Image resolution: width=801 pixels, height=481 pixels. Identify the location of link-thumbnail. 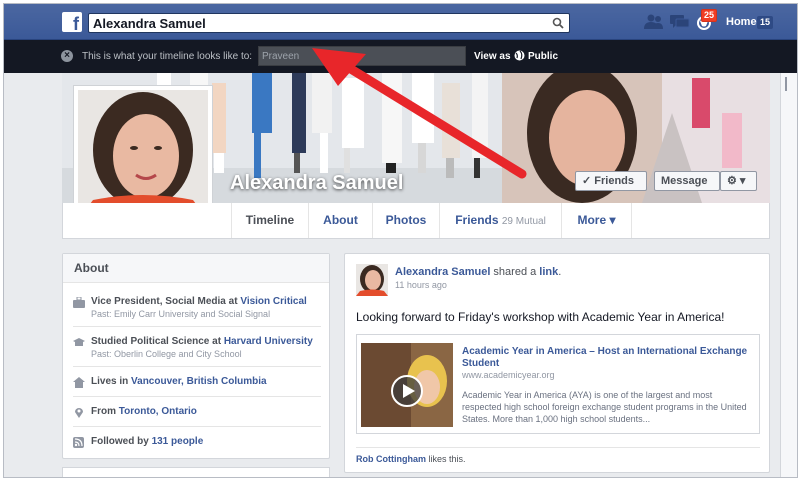
(407, 385).